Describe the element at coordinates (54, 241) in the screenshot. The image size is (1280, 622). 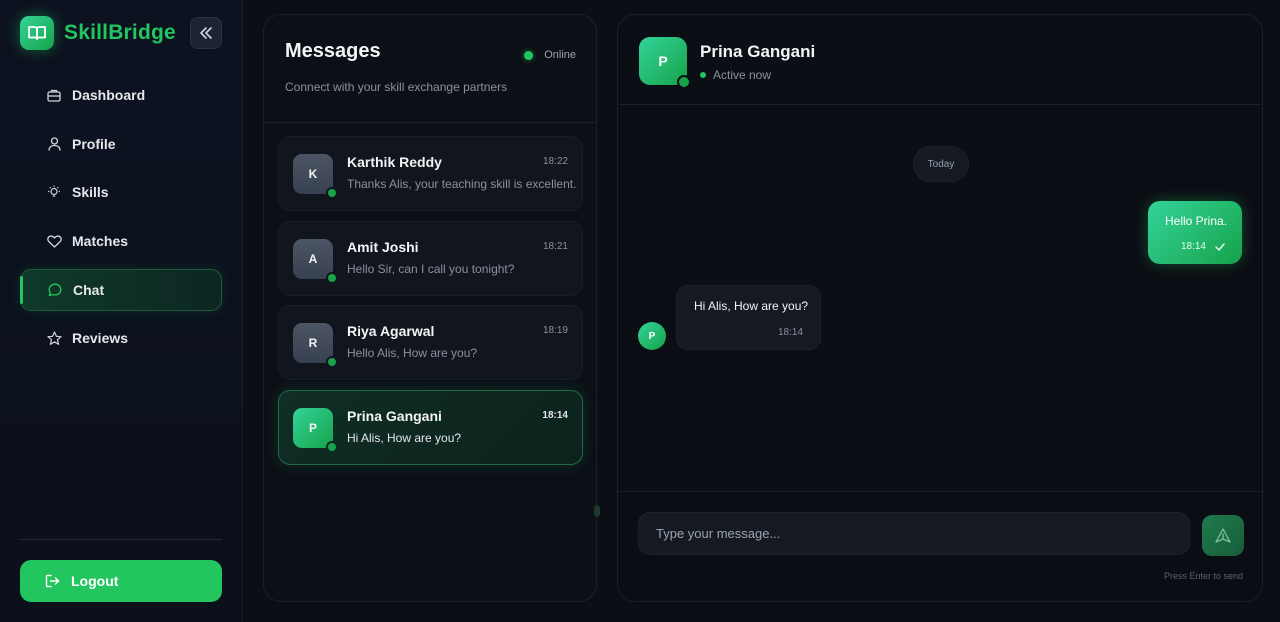
I see `heart-icon` at that location.